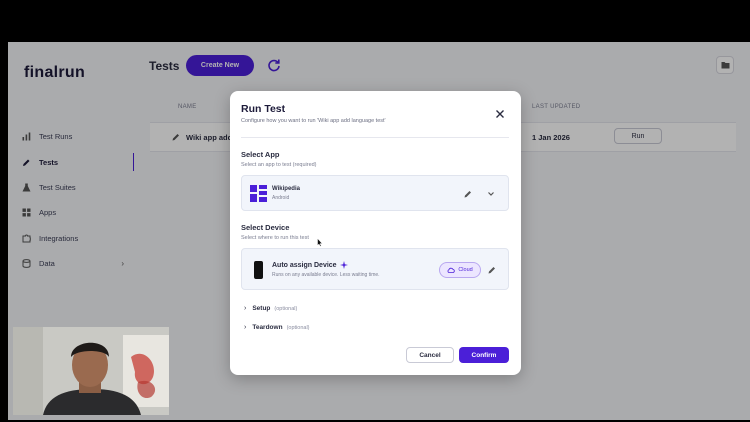 Image resolution: width=750 pixels, height=422 pixels. I want to click on app-selector: Wikipedia Android, so click(375, 193).